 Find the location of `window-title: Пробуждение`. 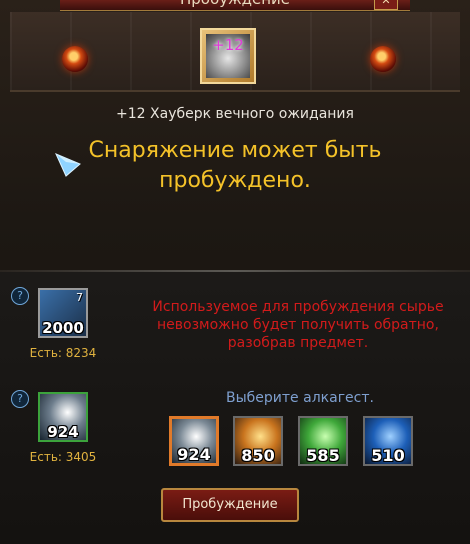

window-title: Пробуждение is located at coordinates (235, 4).